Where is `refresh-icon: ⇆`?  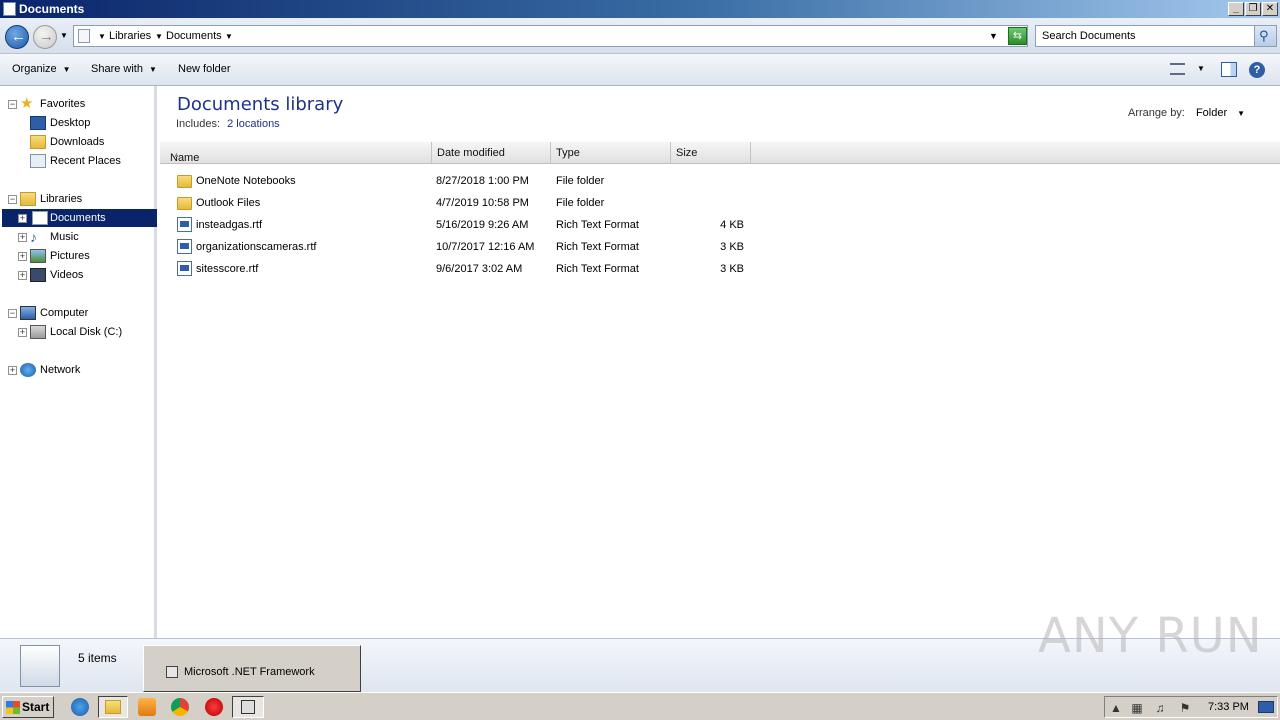
refresh-icon: ⇆ is located at coordinates (1017, 36).